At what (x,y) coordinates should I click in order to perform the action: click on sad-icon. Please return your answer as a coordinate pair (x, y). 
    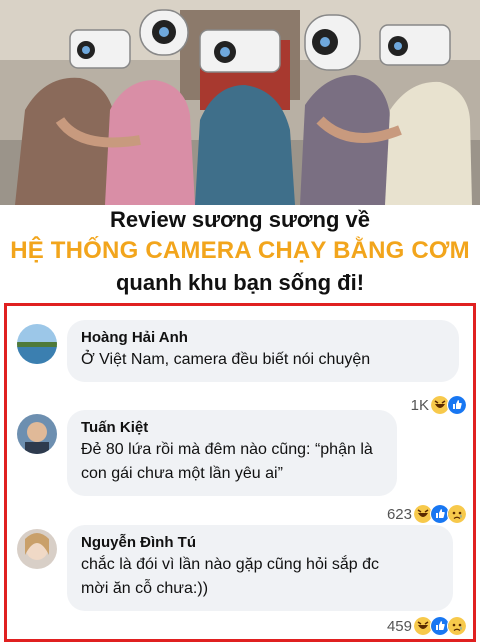
    Looking at the image, I should click on (457, 626).